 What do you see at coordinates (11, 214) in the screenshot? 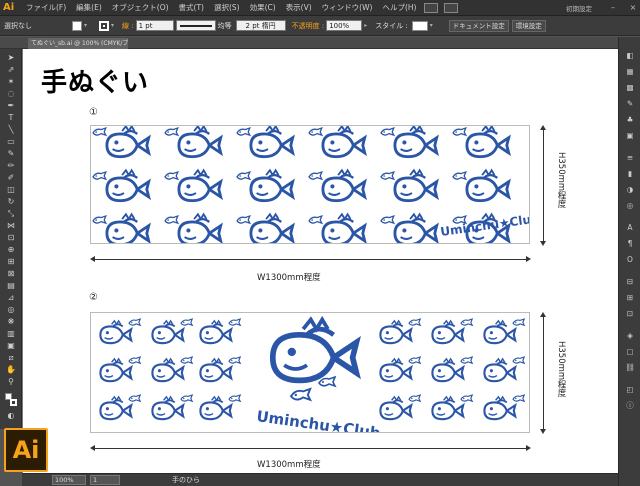
I see `scale-tool-icon: ⤡` at bounding box center [11, 214].